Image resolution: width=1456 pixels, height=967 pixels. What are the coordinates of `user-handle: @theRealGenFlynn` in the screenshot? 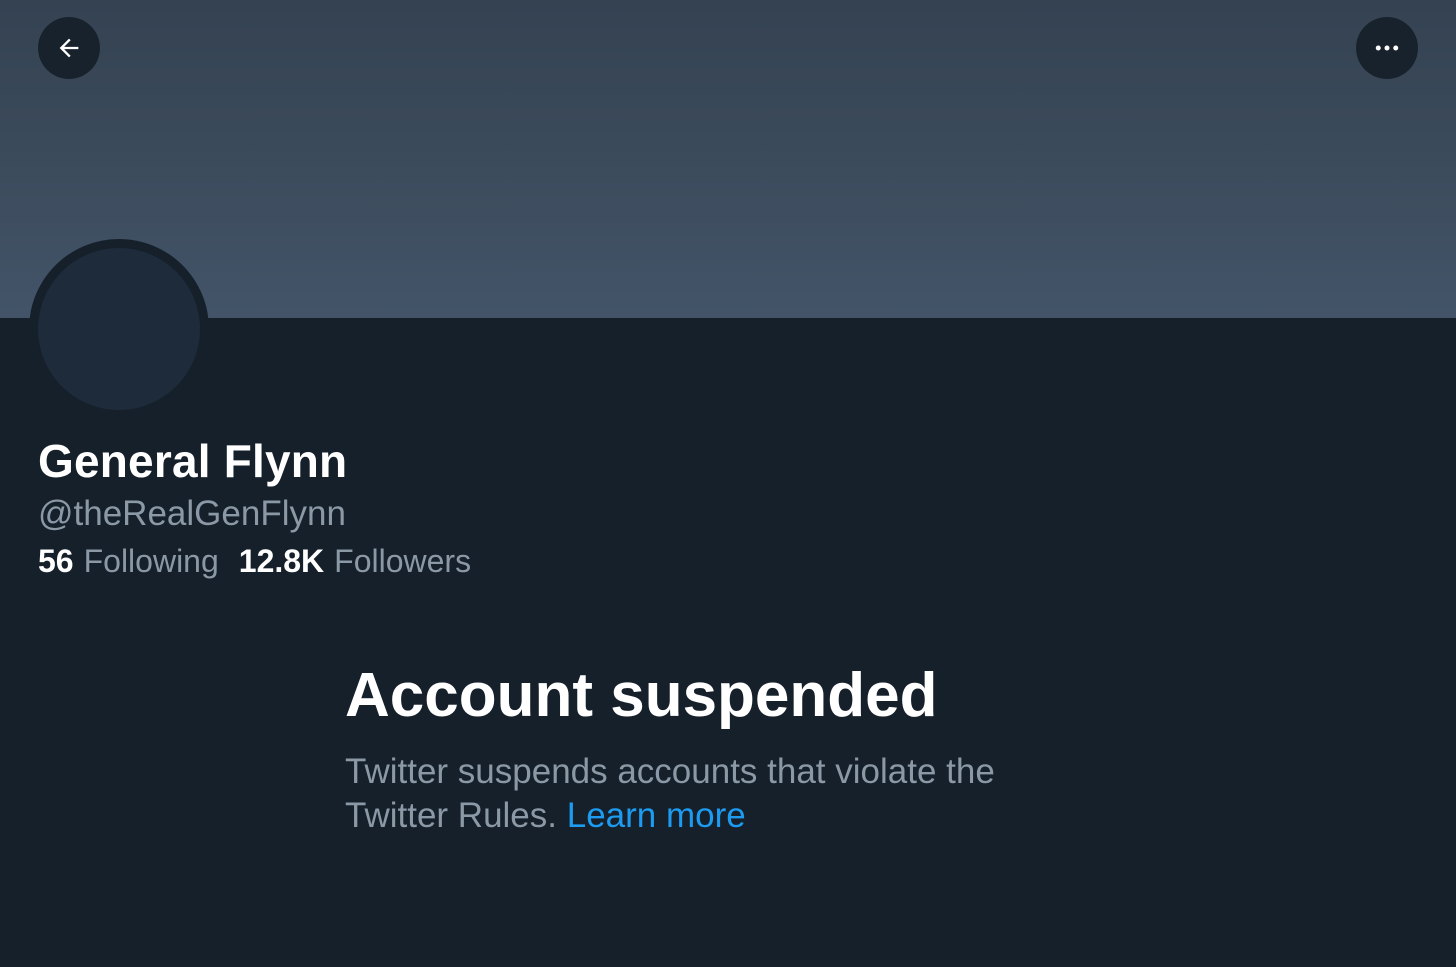 It's located at (192, 513).